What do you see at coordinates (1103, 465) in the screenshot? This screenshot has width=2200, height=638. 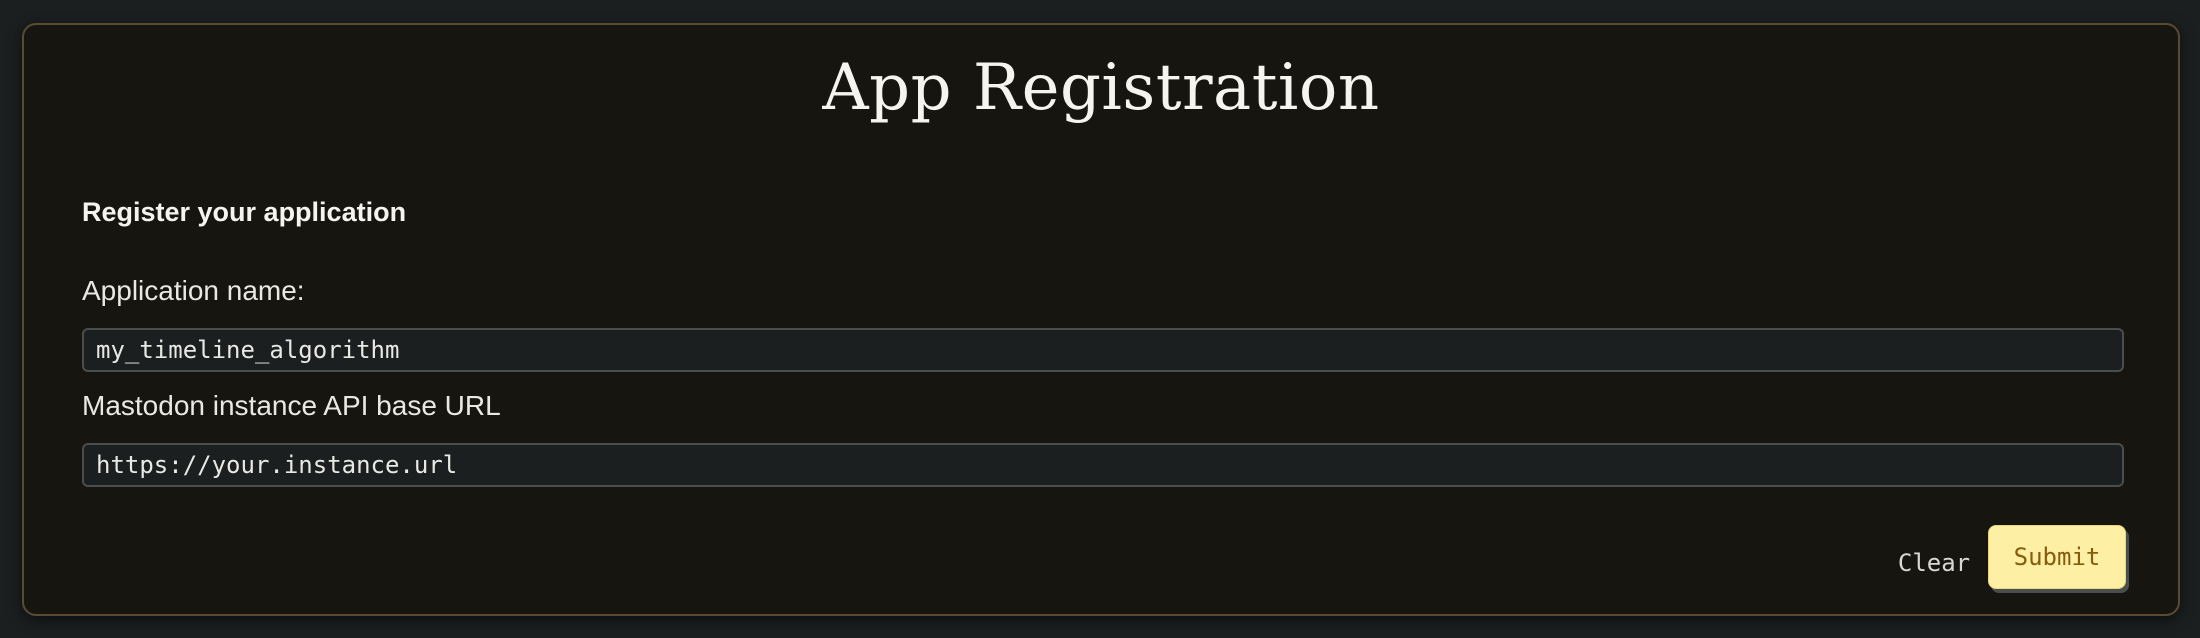 I see `instance-url-input` at bounding box center [1103, 465].